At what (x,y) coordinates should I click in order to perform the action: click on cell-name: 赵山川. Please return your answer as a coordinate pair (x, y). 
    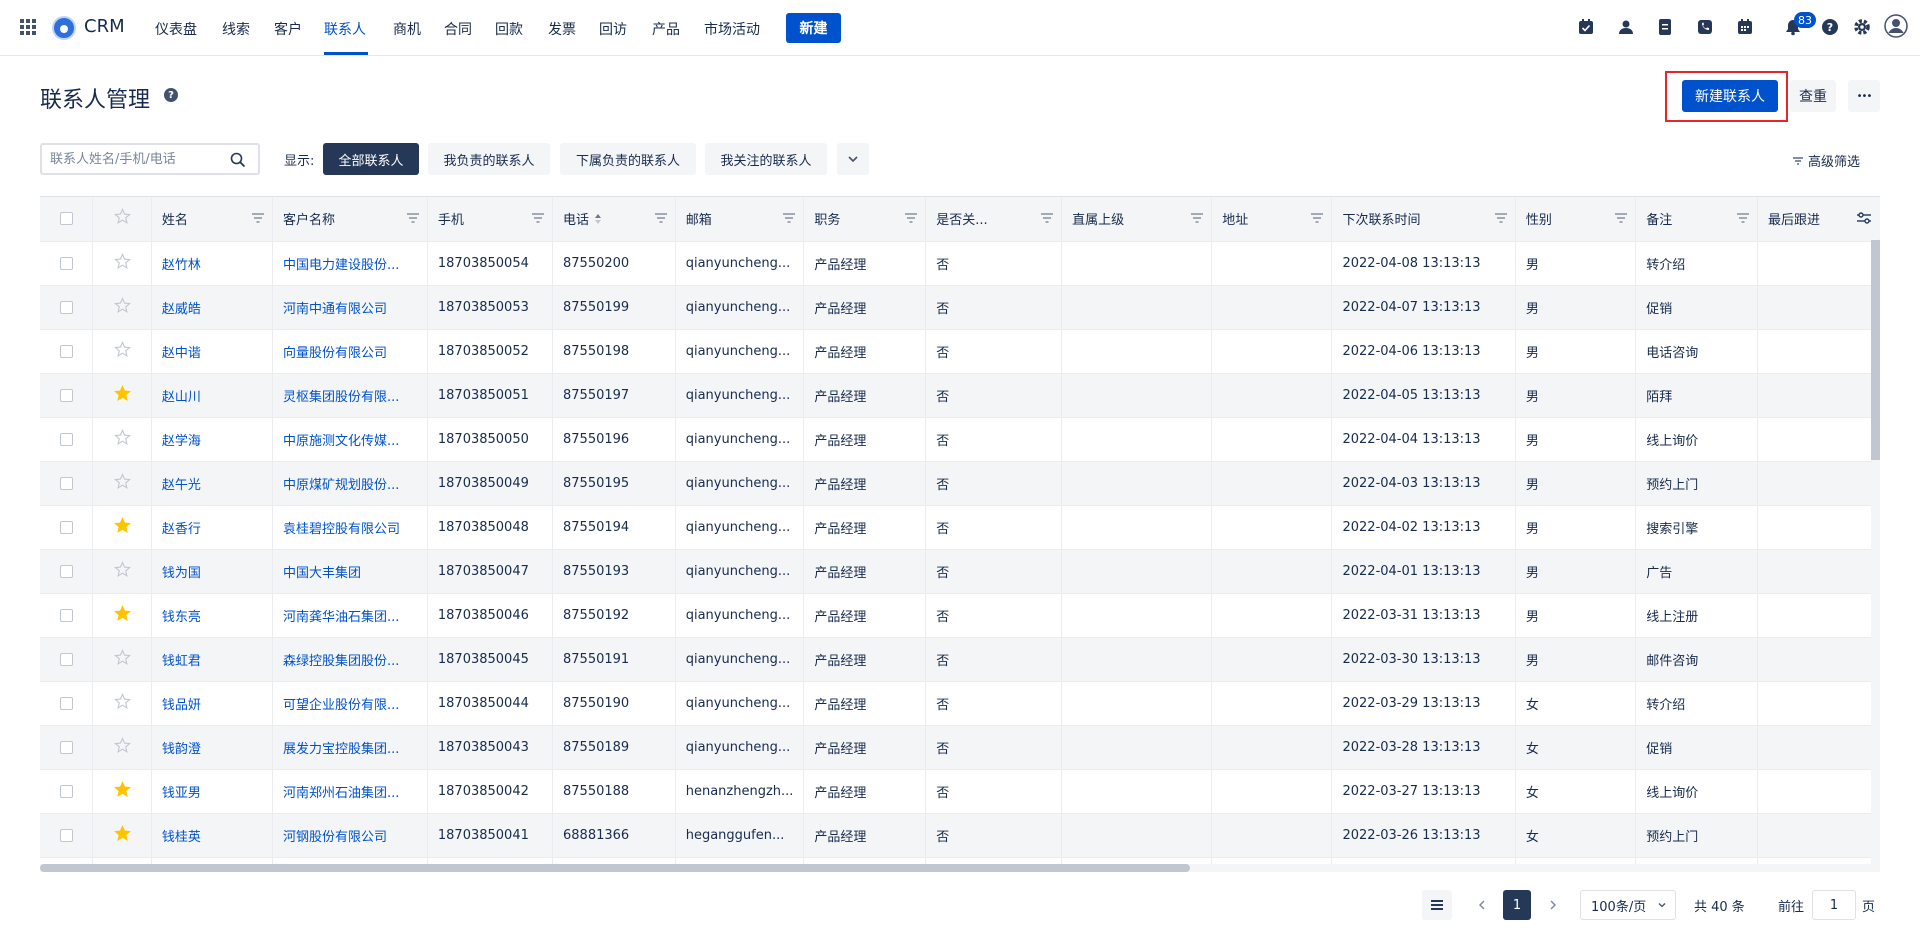
    Looking at the image, I should click on (212, 395).